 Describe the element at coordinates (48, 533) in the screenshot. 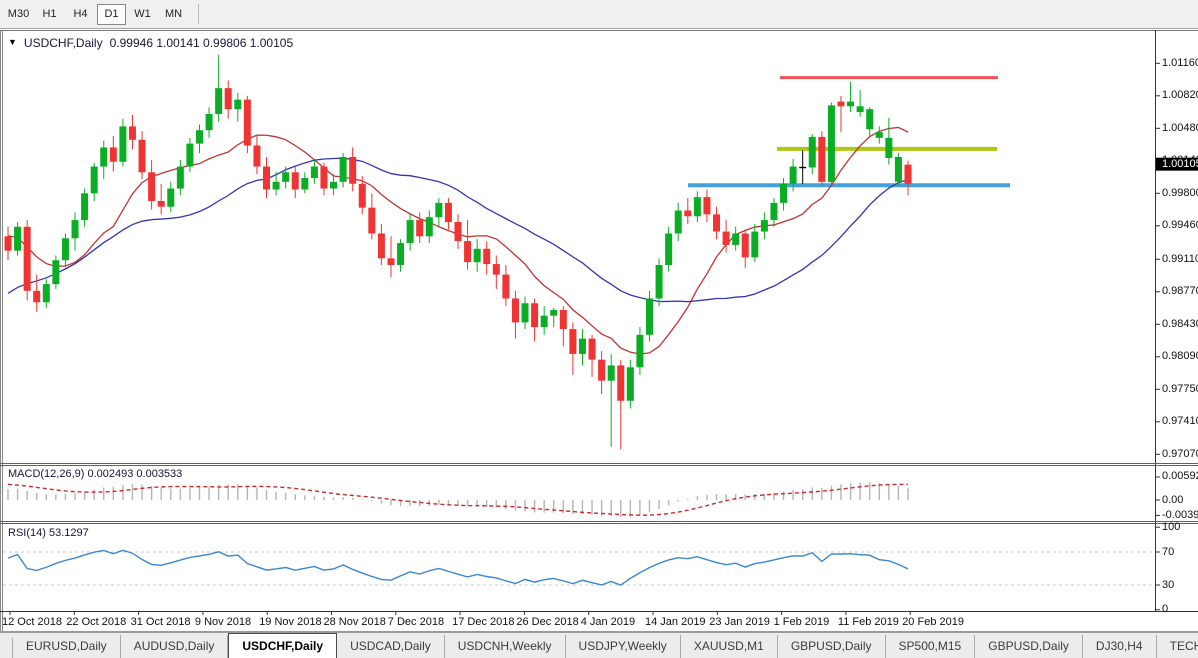

I see `rsi-indicator-label: RSI(14) 53.1297` at that location.